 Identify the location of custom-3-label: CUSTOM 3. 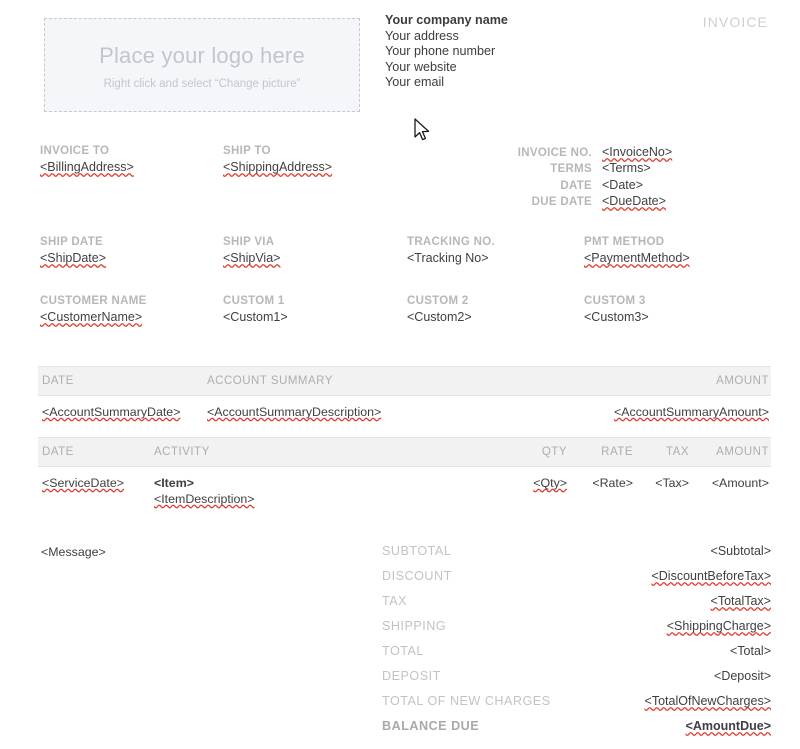
(615, 301).